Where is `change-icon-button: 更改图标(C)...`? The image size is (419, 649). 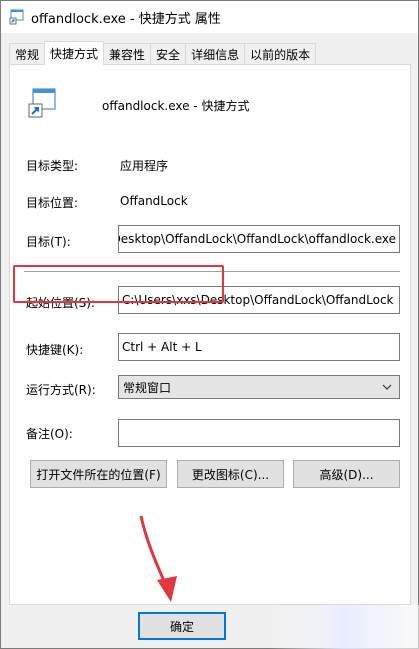 change-icon-button: 更改图标(C)... is located at coordinates (230, 474).